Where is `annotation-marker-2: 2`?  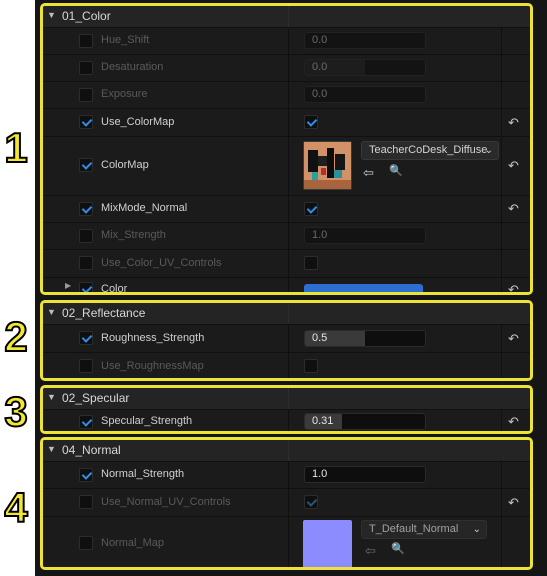 annotation-marker-2: 2 is located at coordinates (15, 336).